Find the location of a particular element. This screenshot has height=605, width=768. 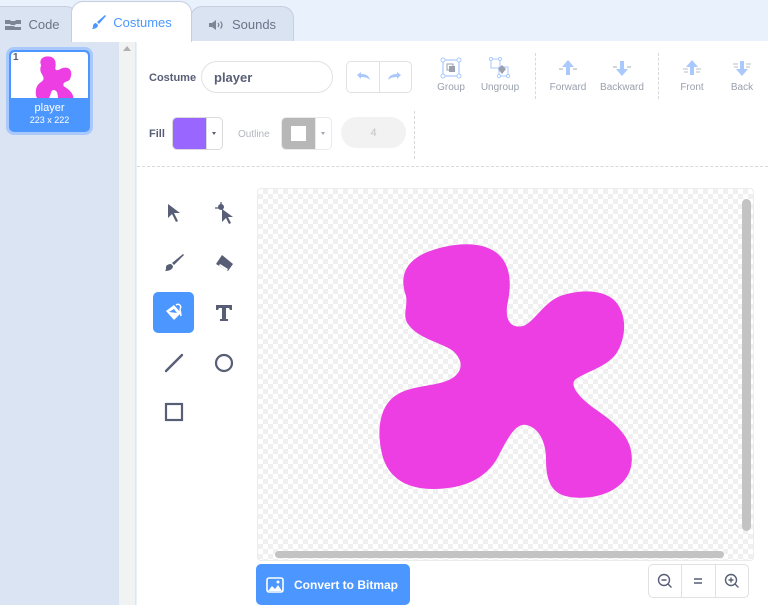

redo-button is located at coordinates (395, 77).